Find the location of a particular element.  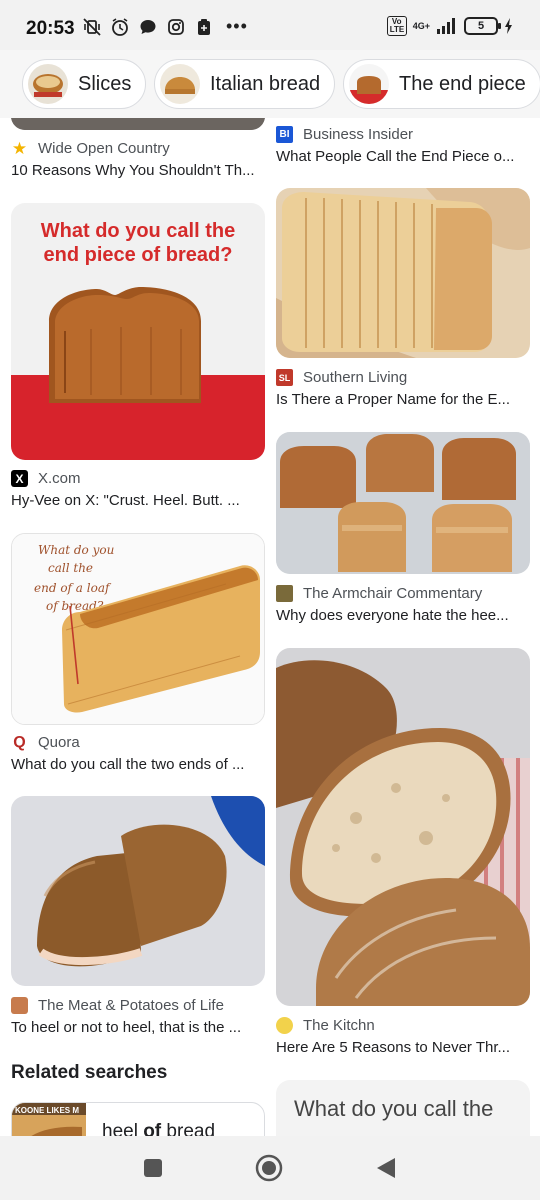

chip-slices: Slices is located at coordinates (84, 84).